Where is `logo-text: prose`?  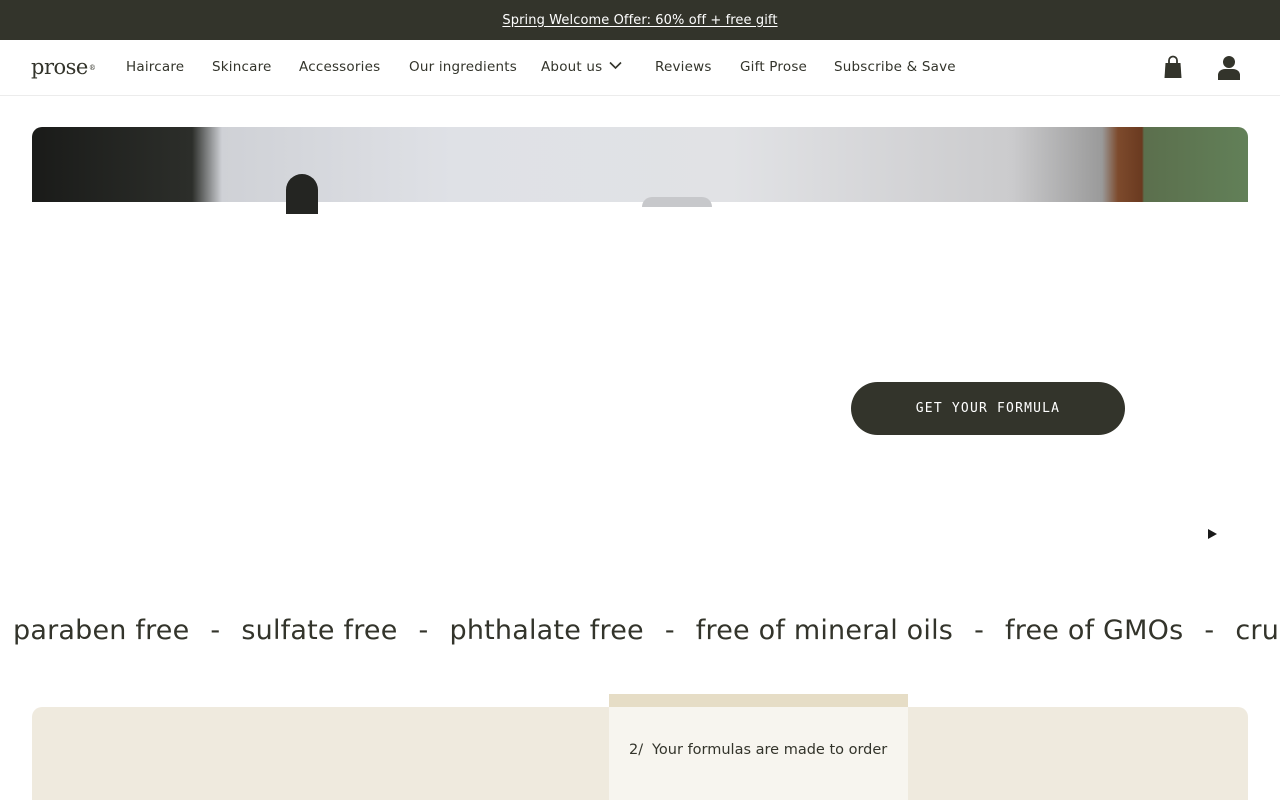 logo-text: prose is located at coordinates (59, 67).